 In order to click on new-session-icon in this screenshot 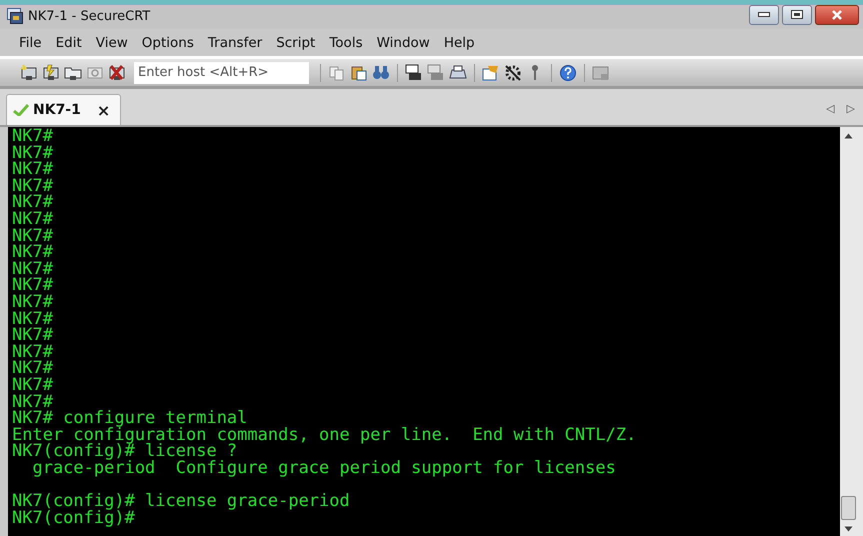, I will do `click(29, 72)`.